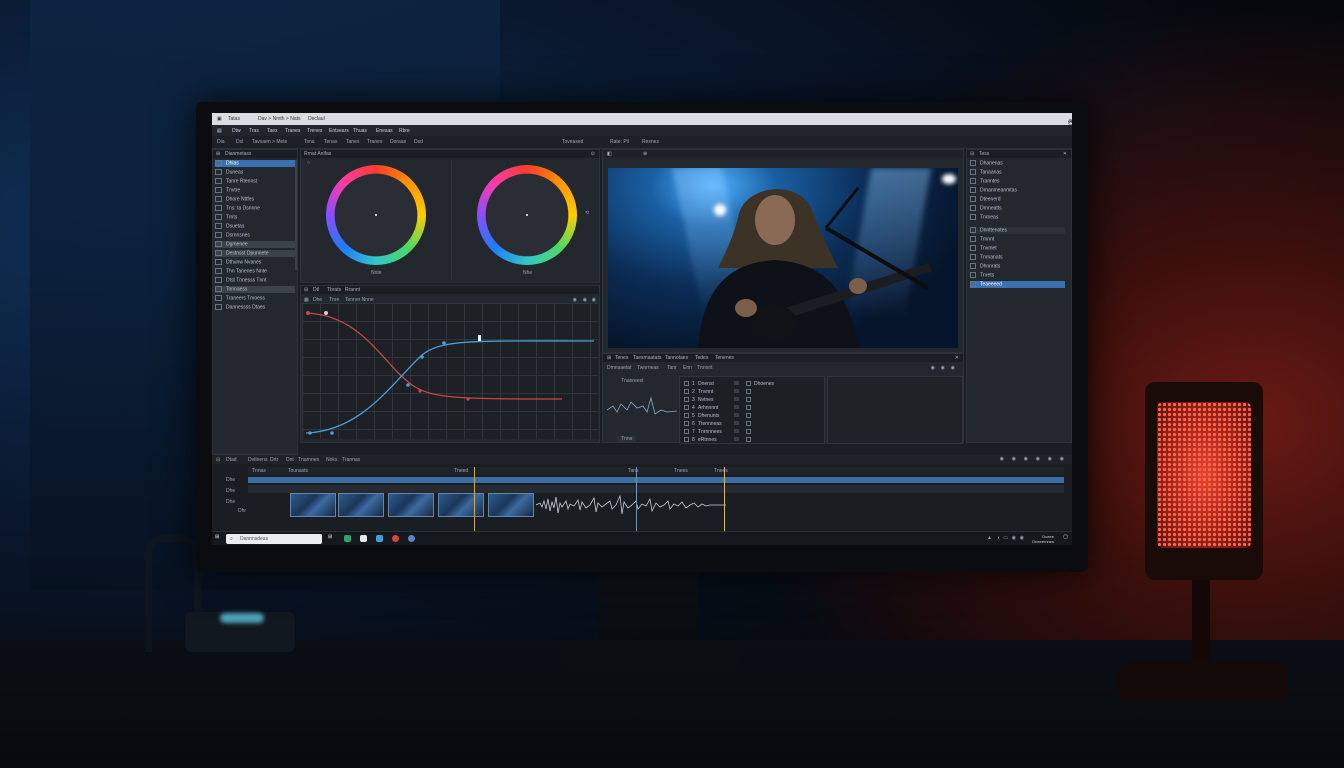 The height and width of the screenshot is (768, 1344). I want to click on menu-item: Dtw, so click(236, 131).